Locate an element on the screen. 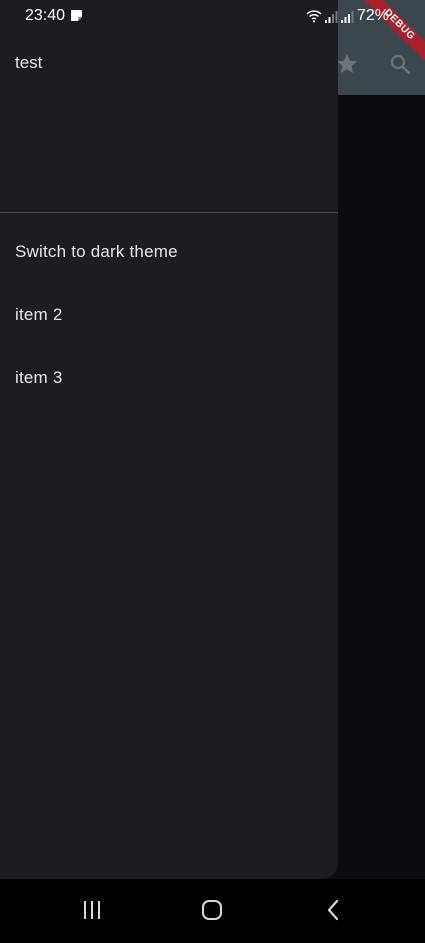 This screenshot has width=425, height=943. signal-1-icon is located at coordinates (331, 16).